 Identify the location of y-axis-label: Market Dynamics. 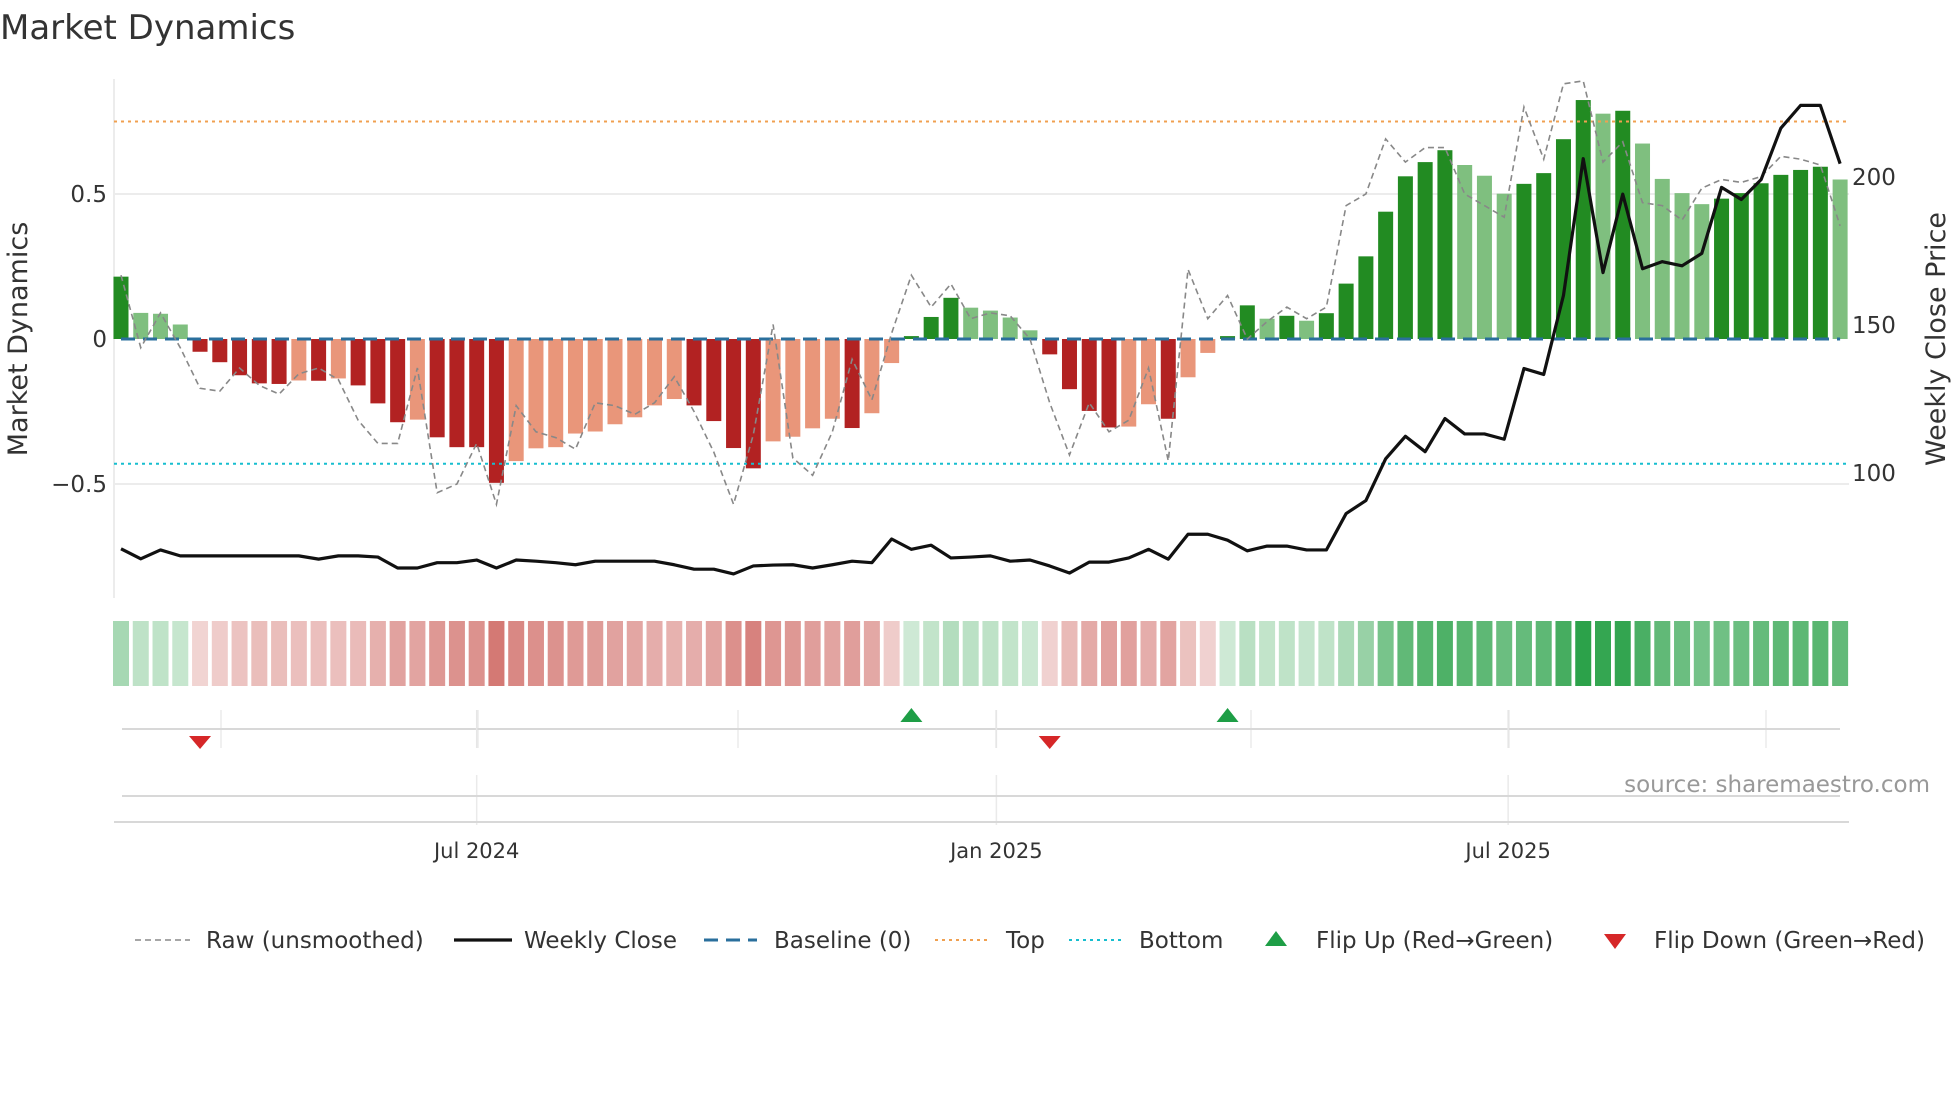
(18, 339).